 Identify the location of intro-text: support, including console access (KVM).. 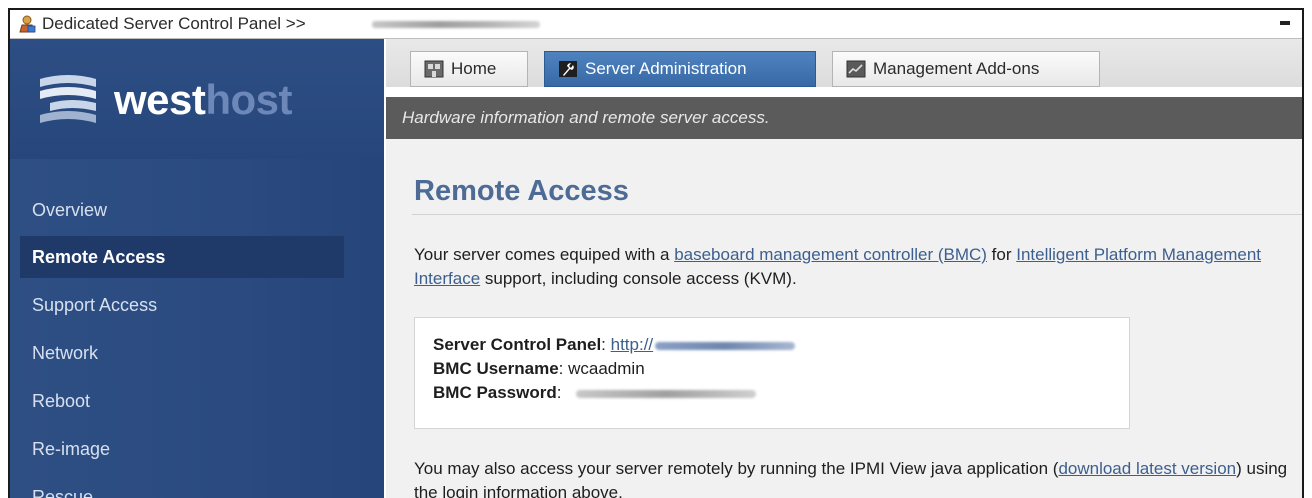
(638, 278).